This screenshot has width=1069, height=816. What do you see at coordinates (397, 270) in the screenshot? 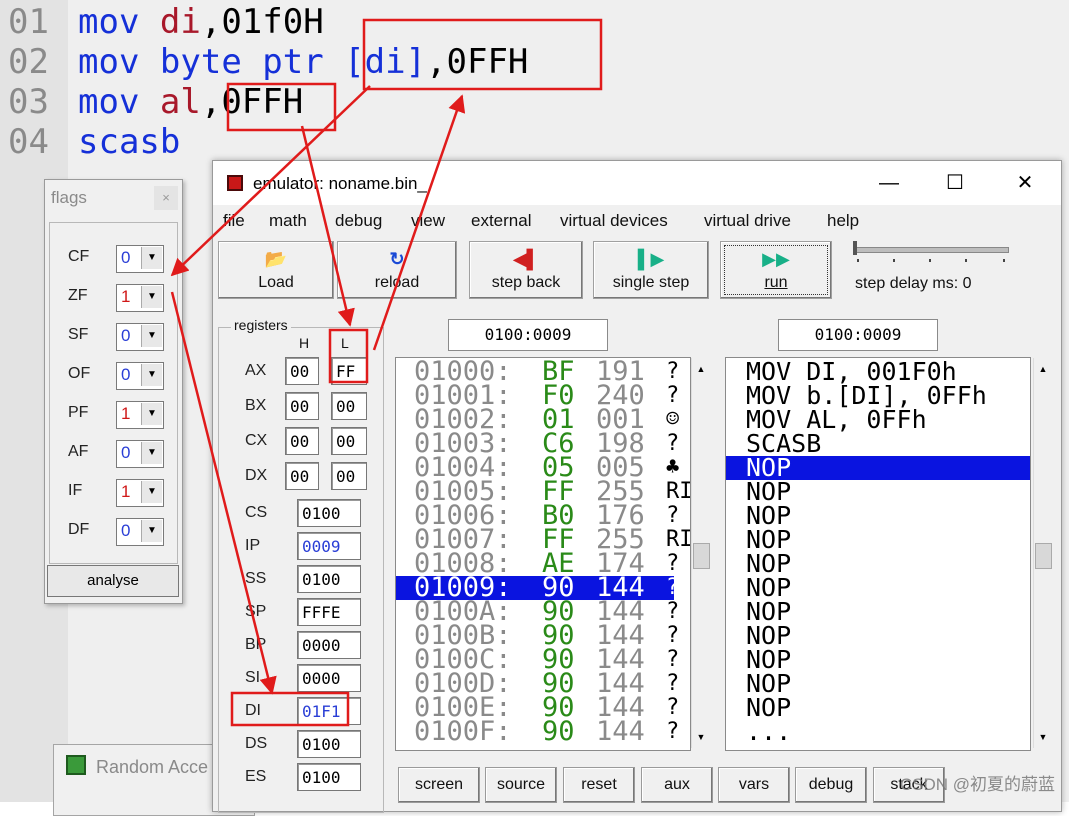
I see `reload-button: ↻ reload` at bounding box center [397, 270].